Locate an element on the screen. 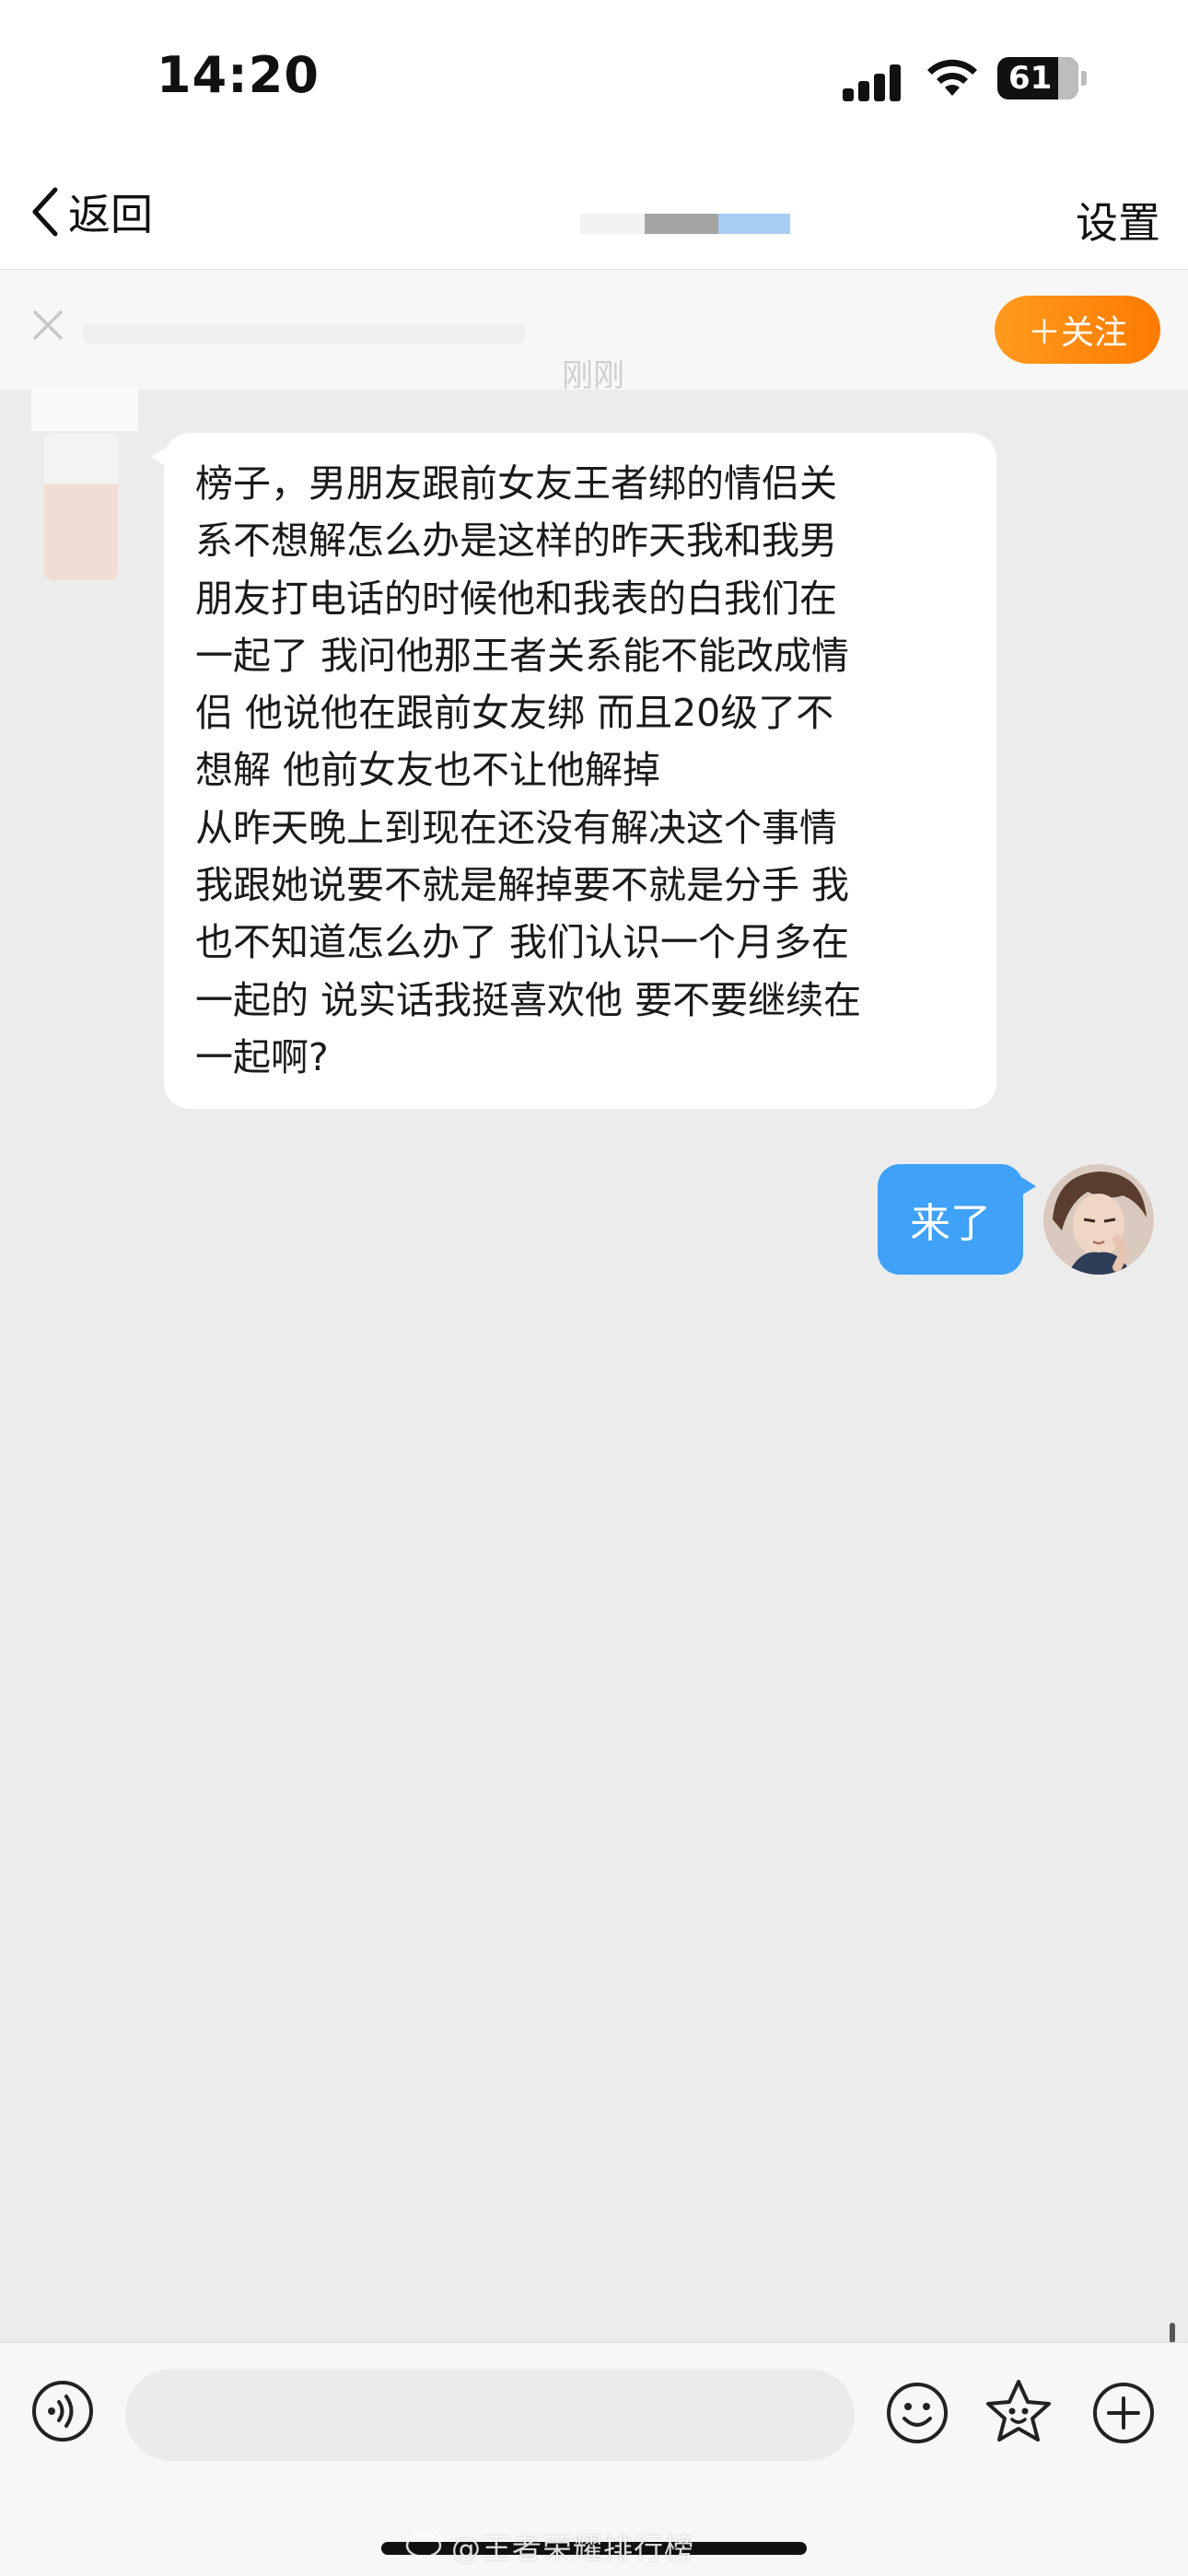 The image size is (1188, 2576). message-input is located at coordinates (490, 2415).